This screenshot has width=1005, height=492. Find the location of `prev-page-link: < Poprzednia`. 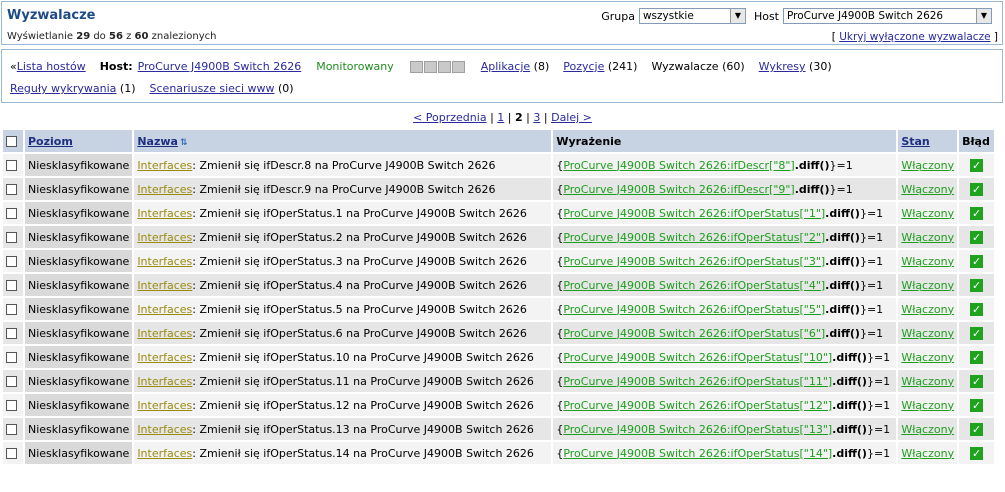

prev-page-link: < Poprzednia is located at coordinates (449, 117).